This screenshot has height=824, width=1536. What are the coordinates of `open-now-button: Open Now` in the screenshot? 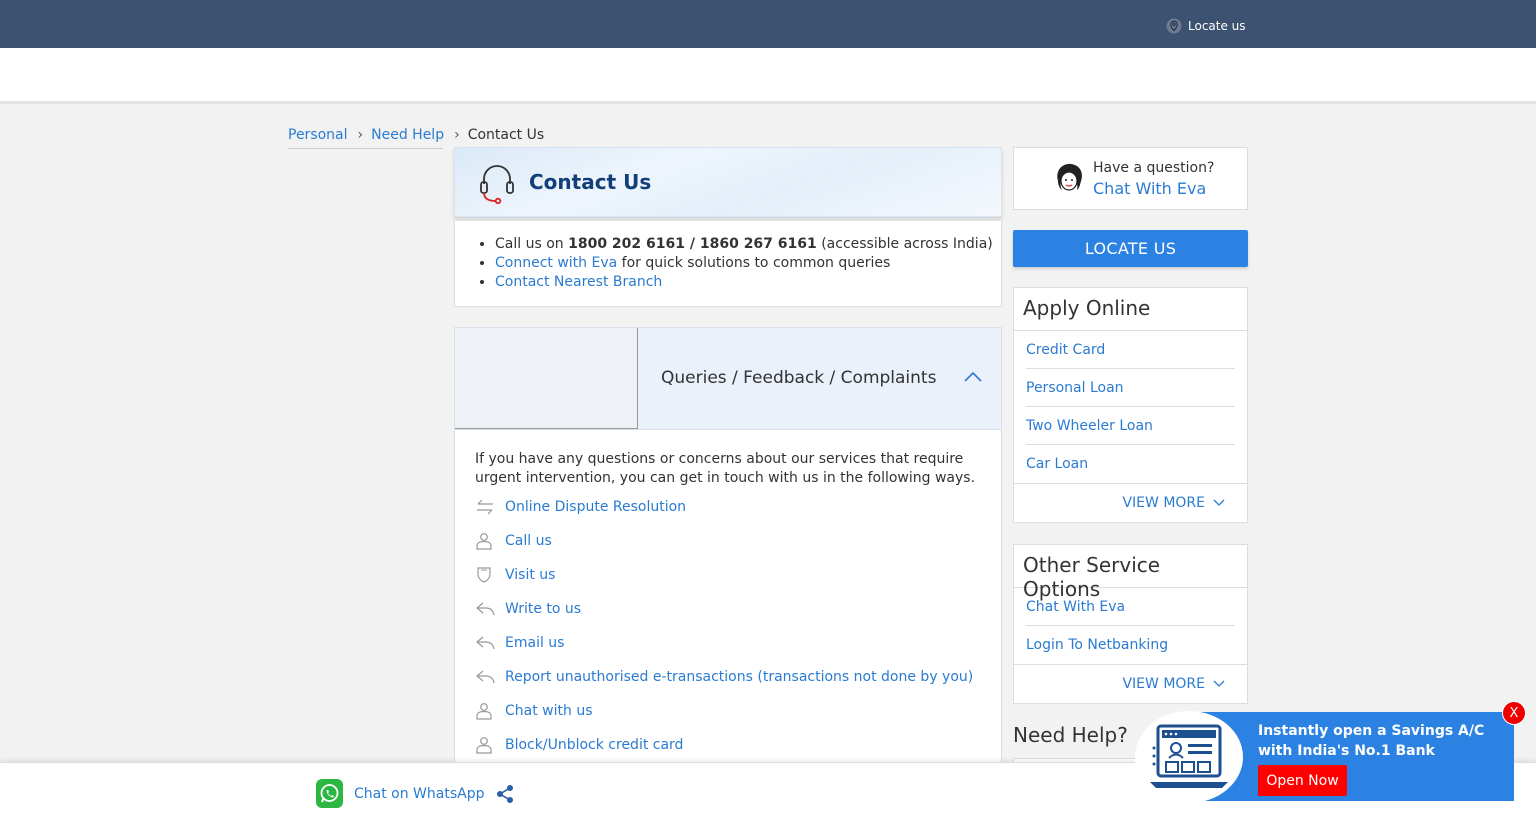 It's located at (1302, 780).